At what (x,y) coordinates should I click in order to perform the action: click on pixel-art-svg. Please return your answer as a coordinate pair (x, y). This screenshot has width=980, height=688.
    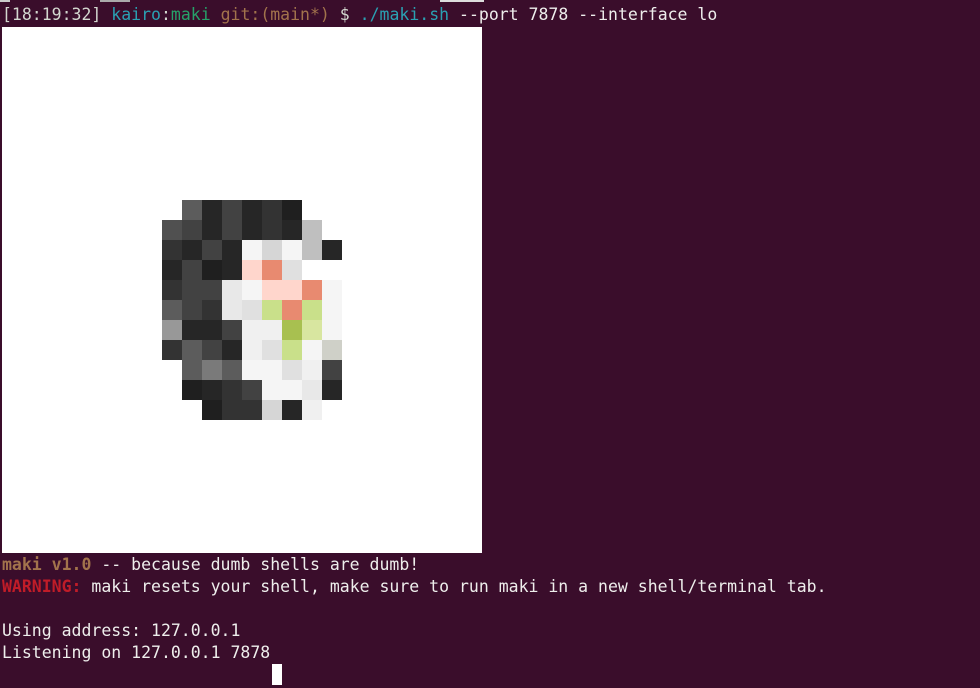
    Looking at the image, I should click on (252, 310).